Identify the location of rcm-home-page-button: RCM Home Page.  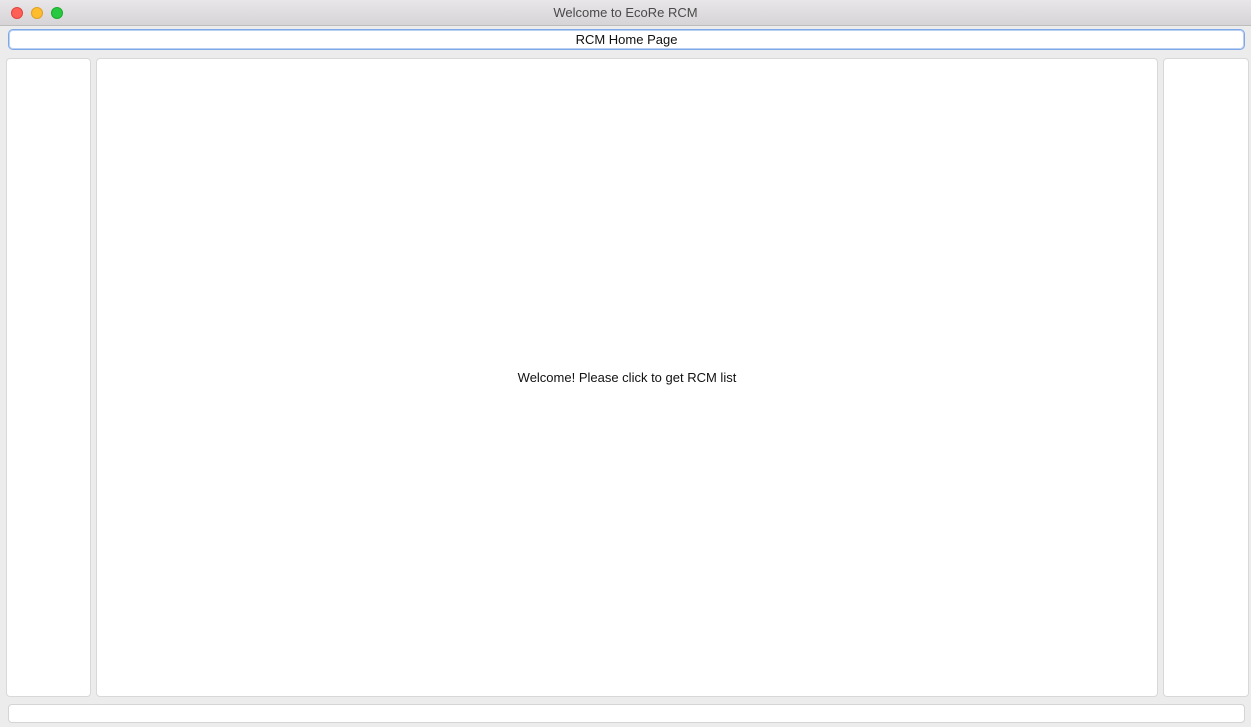
(626, 39).